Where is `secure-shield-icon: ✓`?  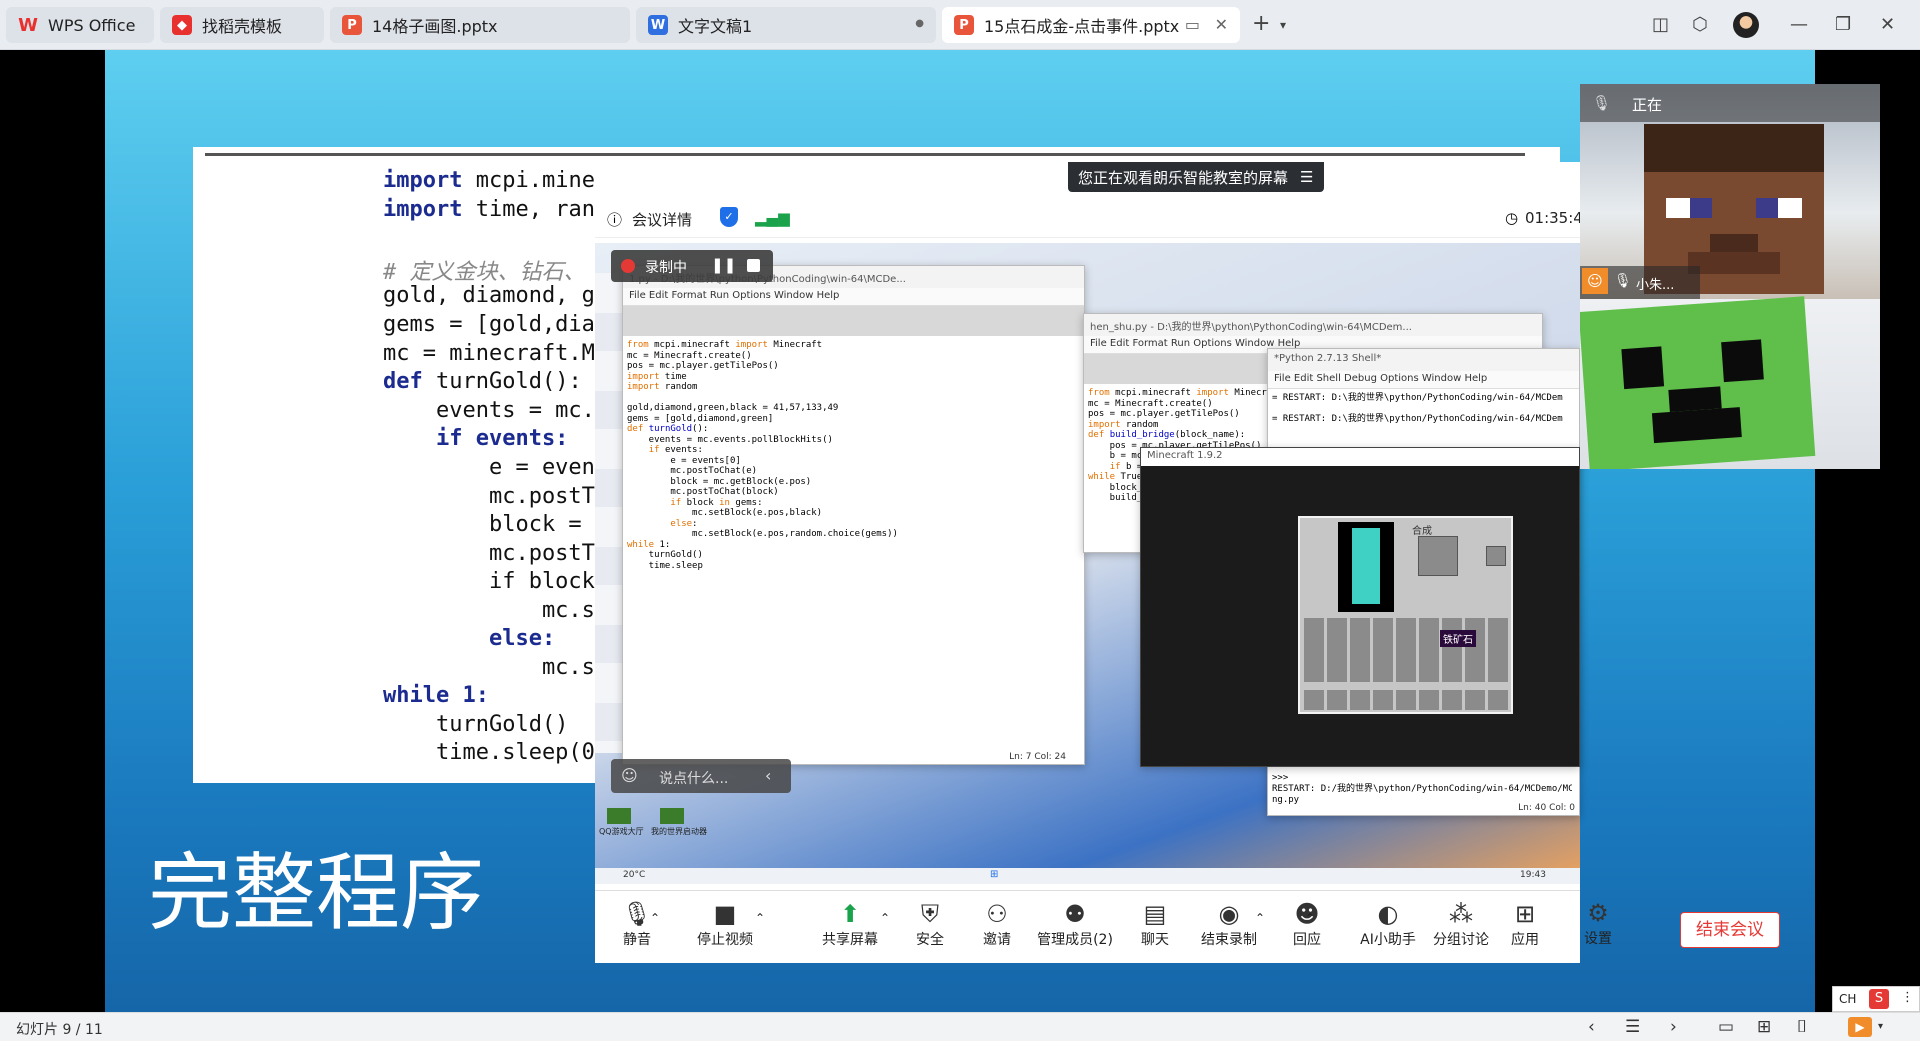
secure-shield-icon: ✓ is located at coordinates (729, 217).